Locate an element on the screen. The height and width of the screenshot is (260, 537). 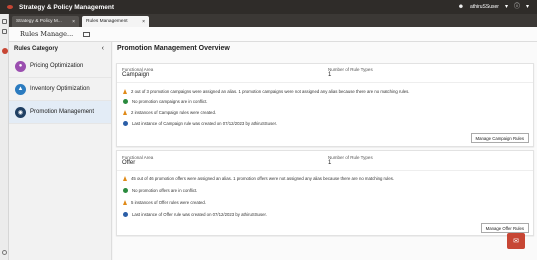
chat-icon: ✉ is located at coordinates (516, 241).